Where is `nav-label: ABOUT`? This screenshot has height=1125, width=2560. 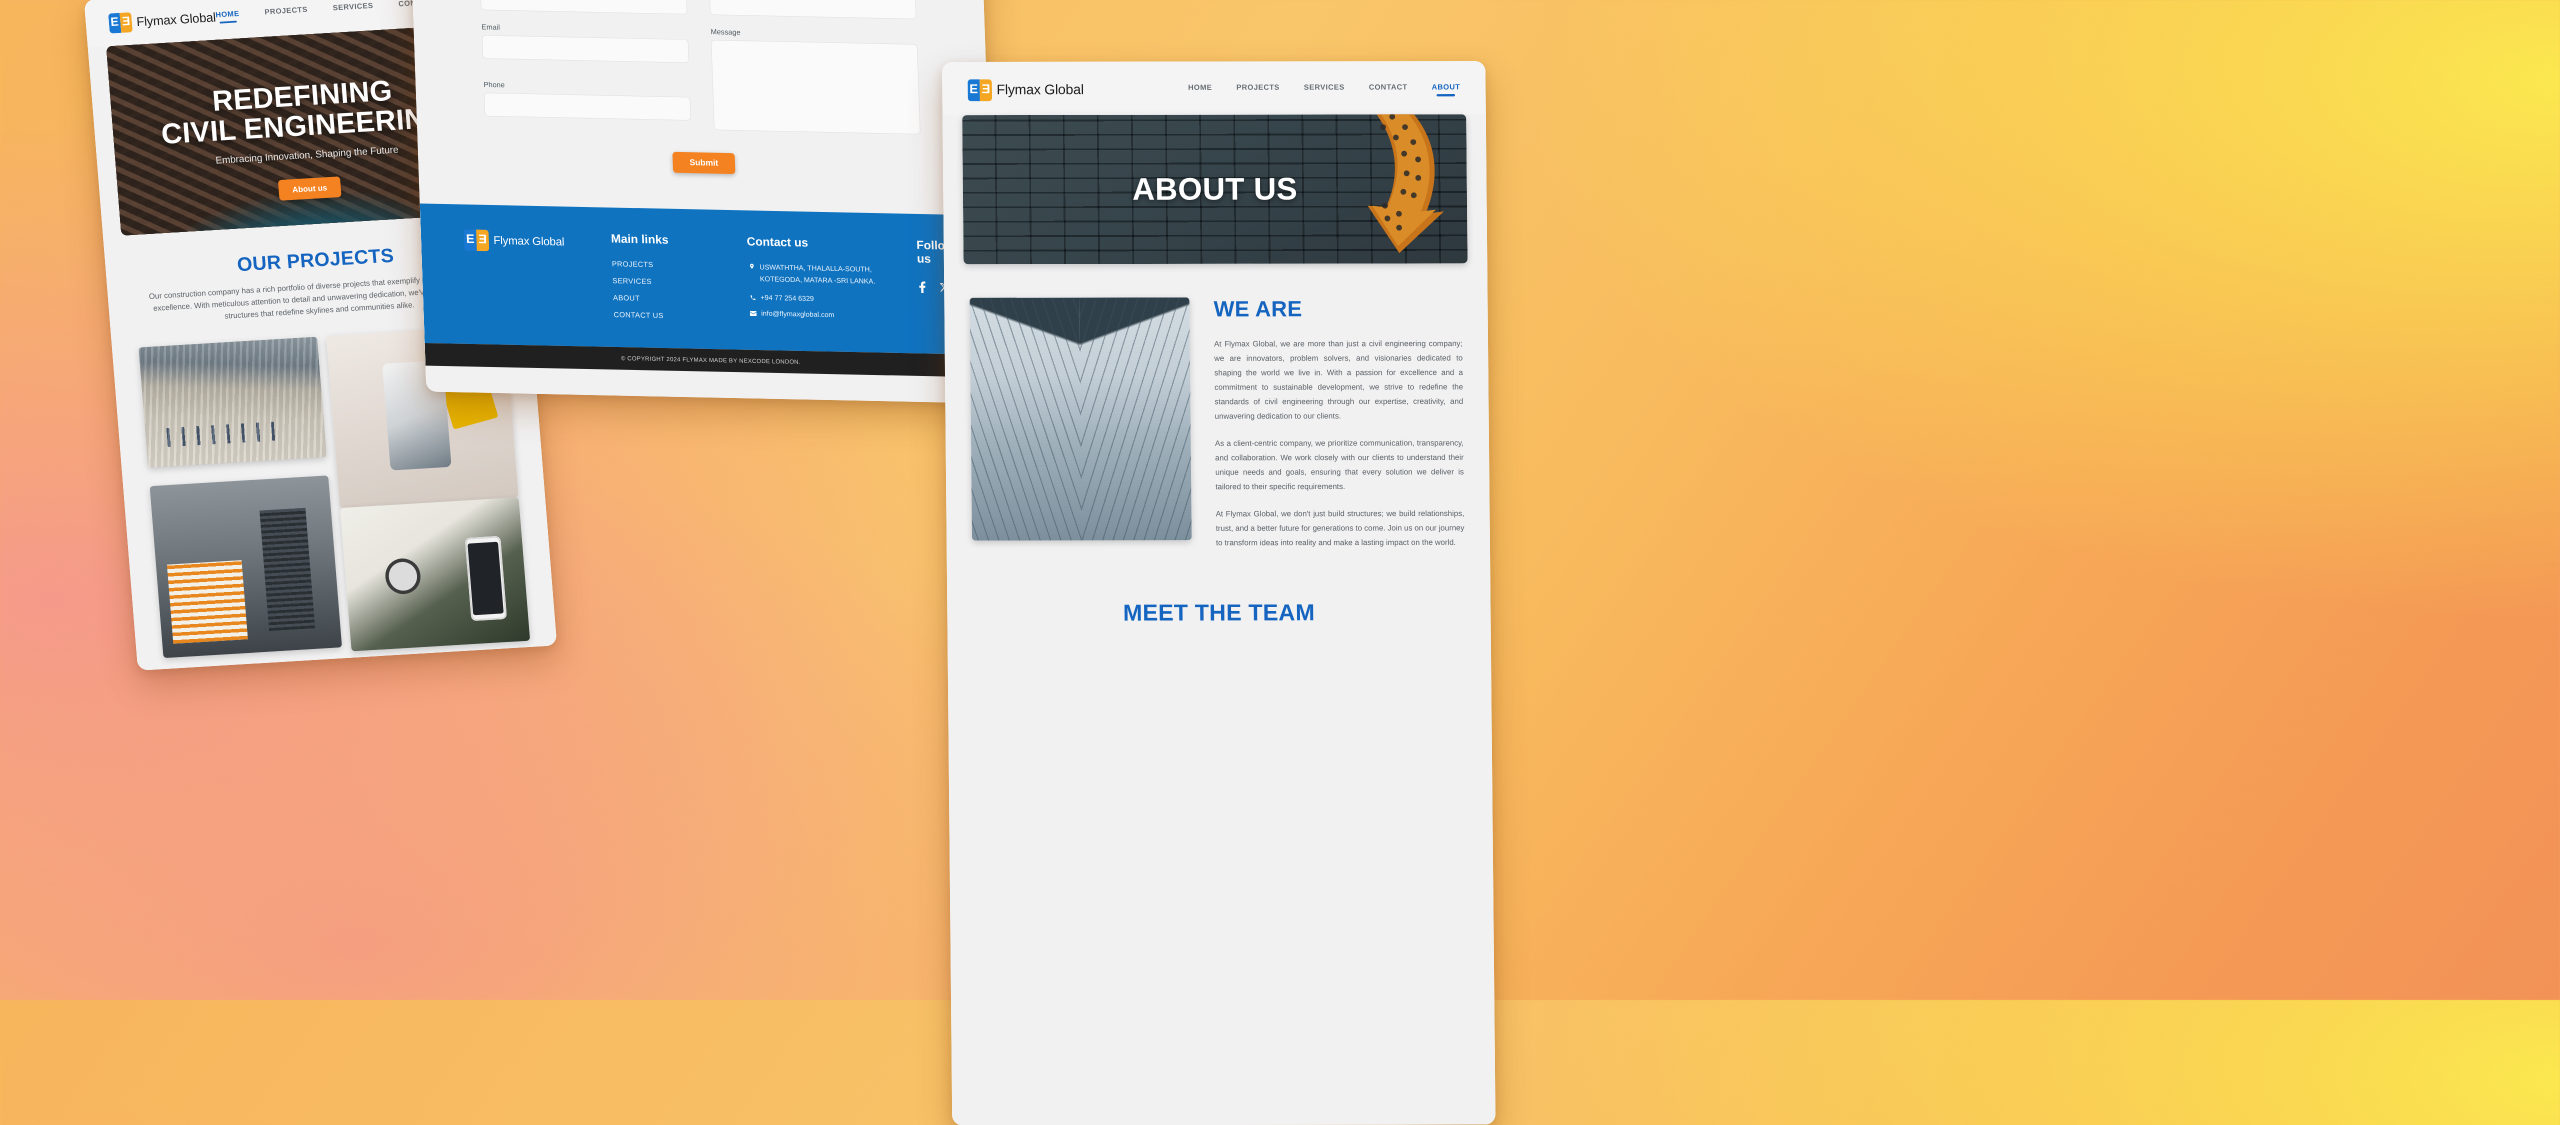
nav-label: ABOUT is located at coordinates (1446, 87).